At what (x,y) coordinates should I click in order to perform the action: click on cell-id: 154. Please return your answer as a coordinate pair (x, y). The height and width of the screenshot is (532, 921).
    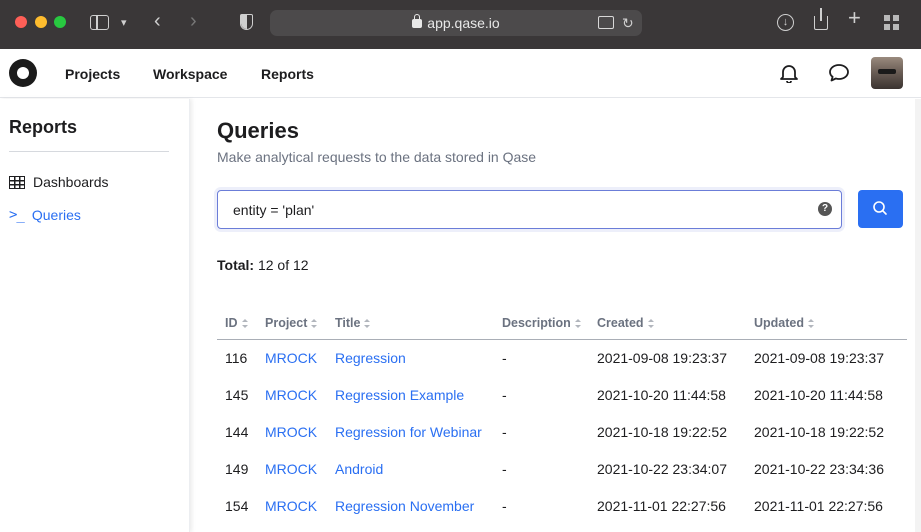
    Looking at the image, I should click on (237, 505).